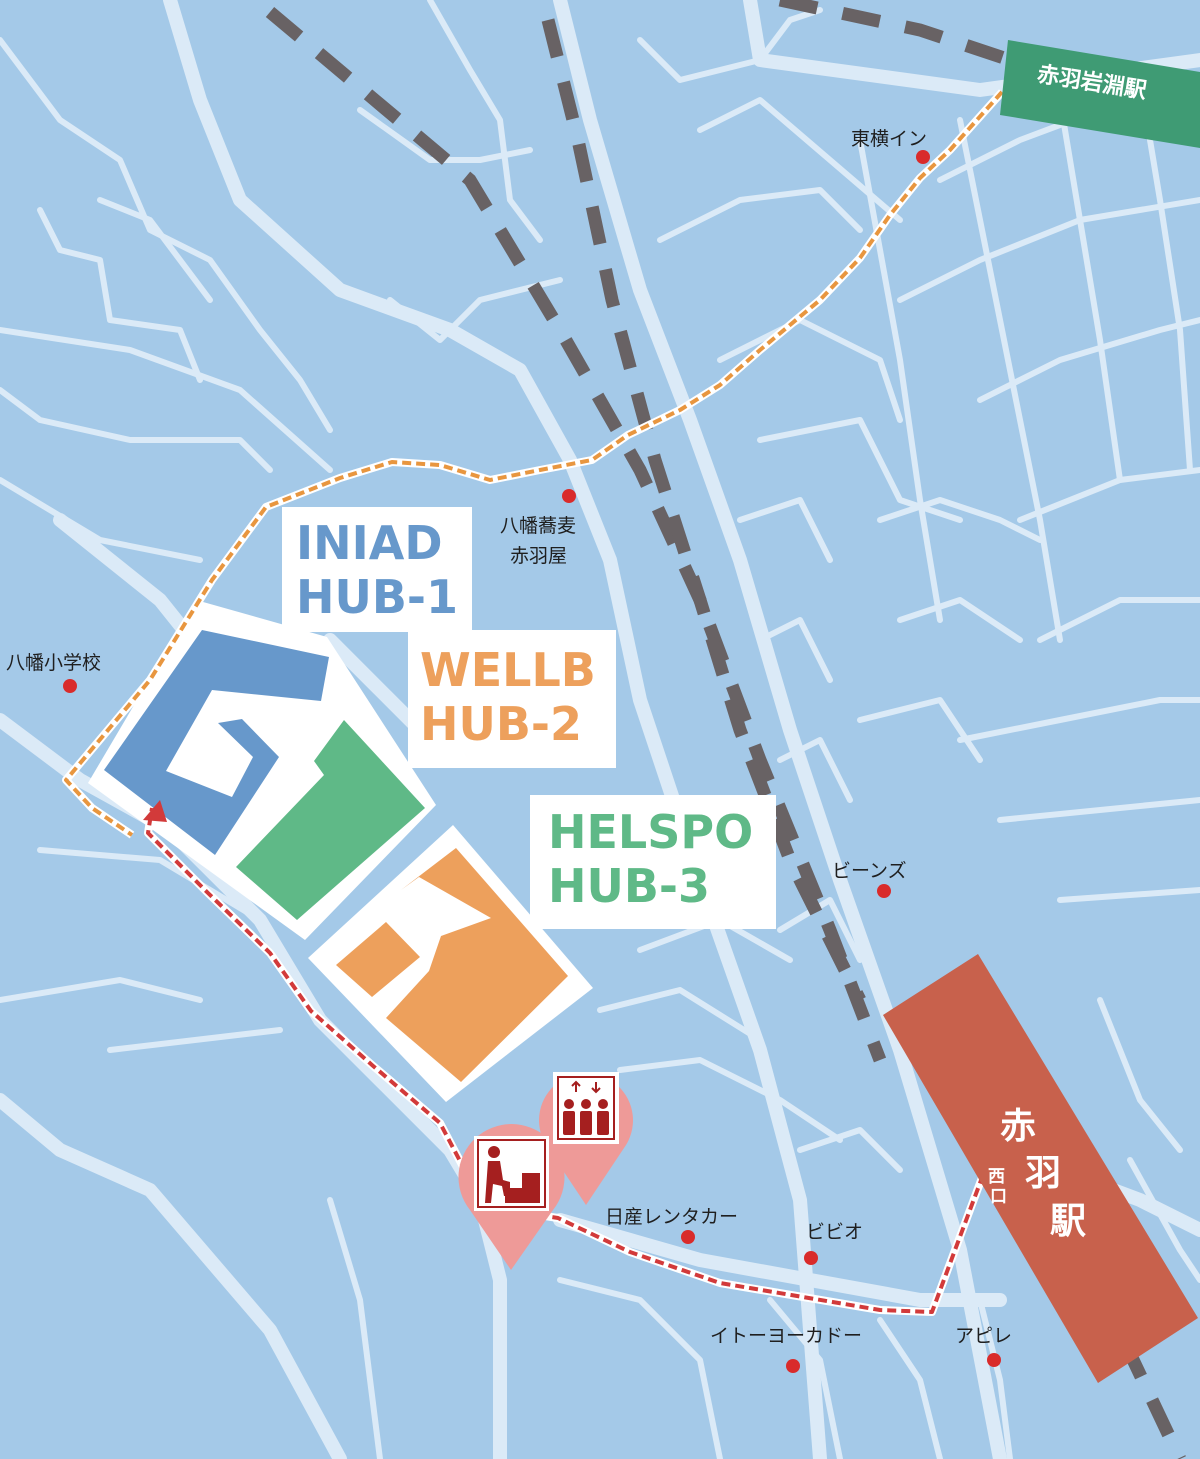 Image resolution: width=1200 pixels, height=1459 pixels. What do you see at coordinates (811, 1258) in the screenshot?
I see `poi-dot-vivio` at bounding box center [811, 1258].